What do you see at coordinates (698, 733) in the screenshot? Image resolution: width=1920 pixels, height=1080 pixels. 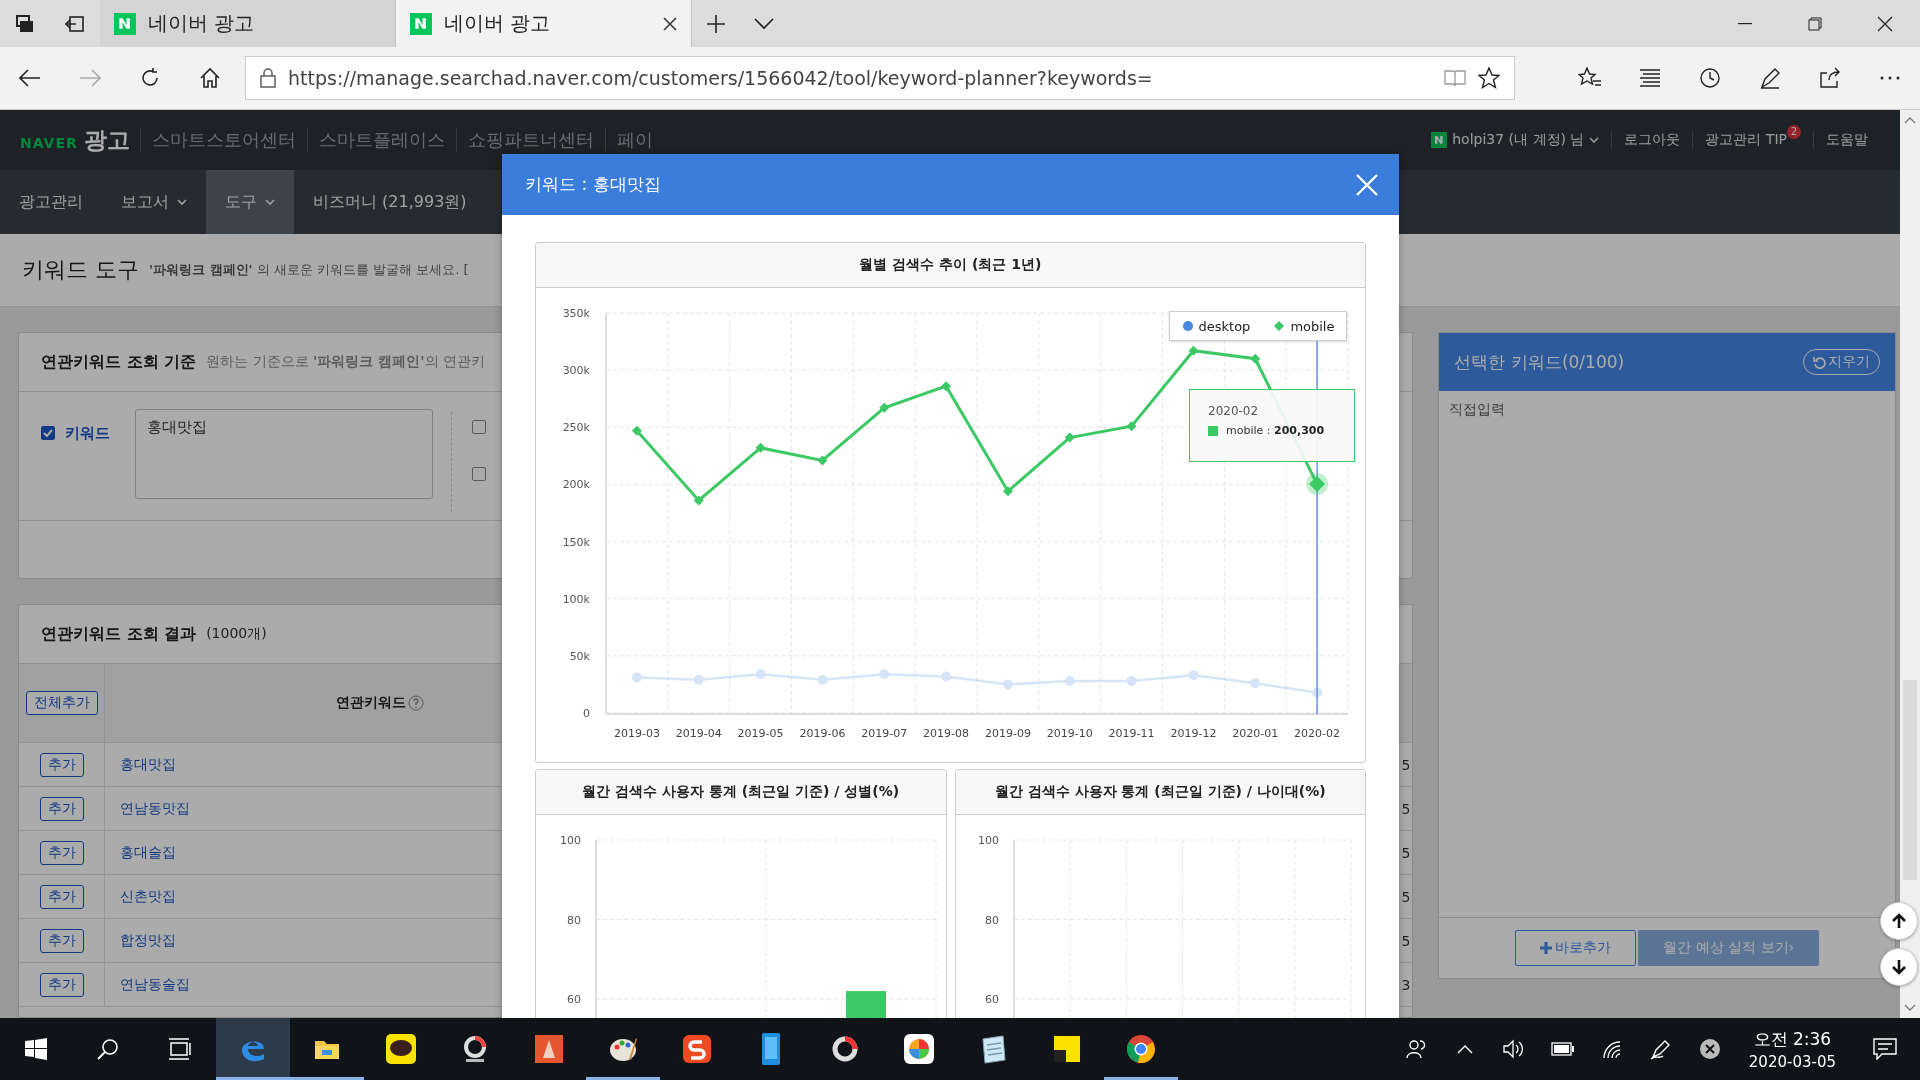 I see `axis-label: 2019-04` at bounding box center [698, 733].